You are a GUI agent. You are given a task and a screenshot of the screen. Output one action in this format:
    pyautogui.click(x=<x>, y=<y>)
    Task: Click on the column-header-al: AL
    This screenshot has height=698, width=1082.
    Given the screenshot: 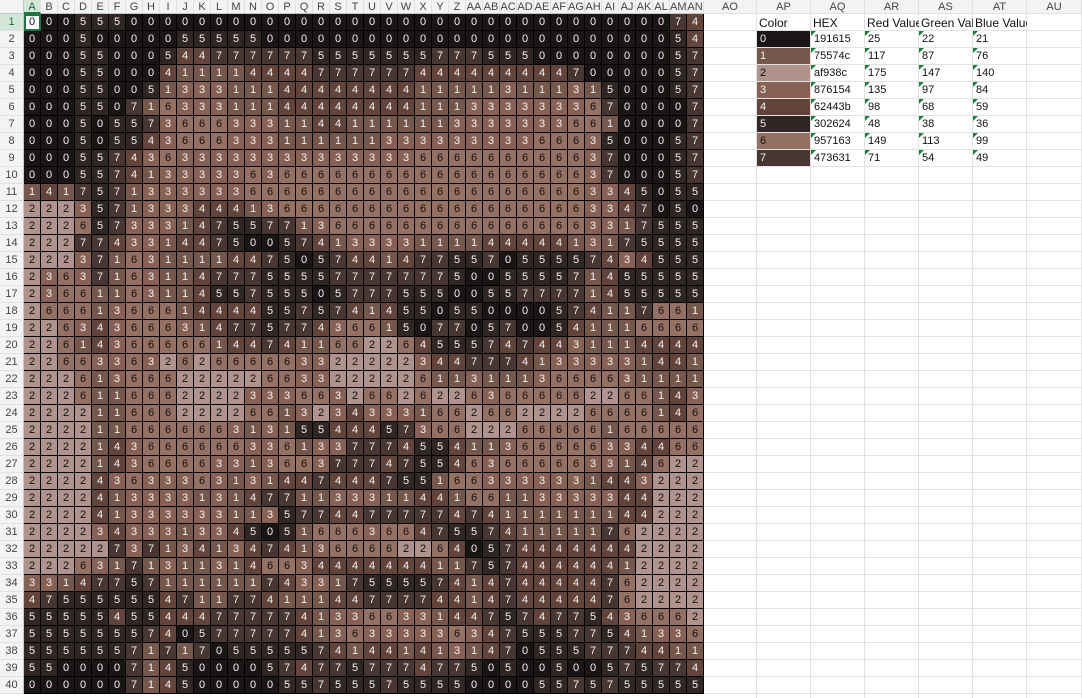 What is the action you would take?
    pyautogui.click(x=661, y=7)
    